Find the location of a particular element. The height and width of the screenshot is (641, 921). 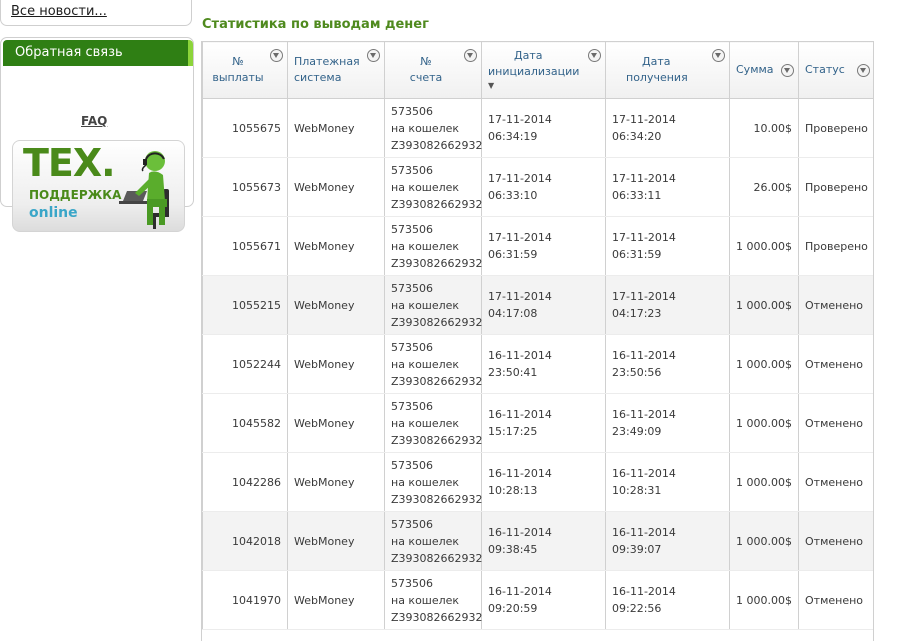

column-header-label: Дата is located at coordinates (656, 61).